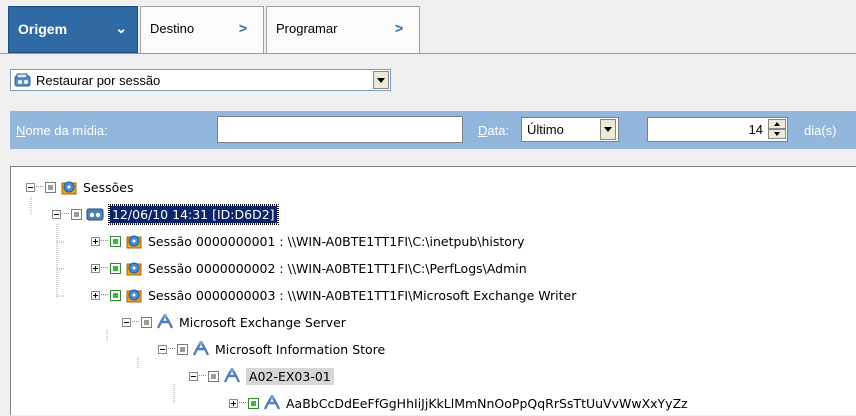 The image size is (856, 416). Describe the element at coordinates (200, 80) in the screenshot. I see `restore-mode-select: Restaurar por sessão` at that location.